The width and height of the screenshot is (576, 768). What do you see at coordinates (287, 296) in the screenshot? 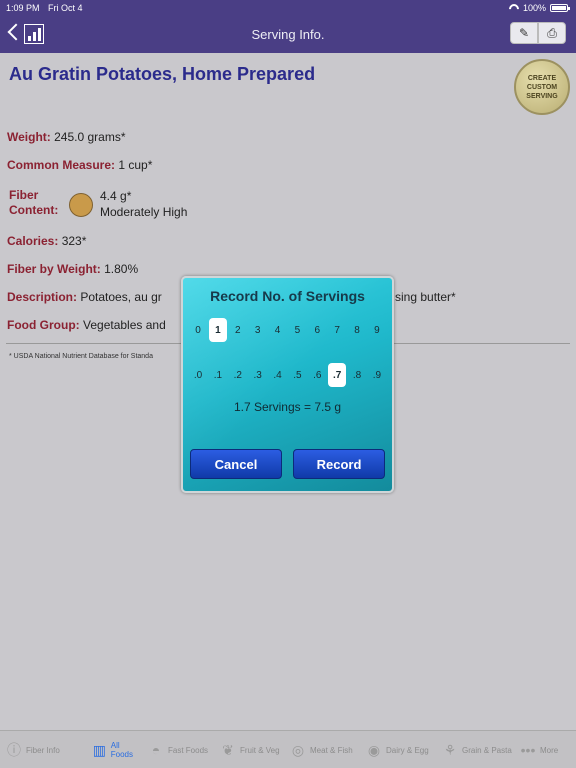
I see `dialog-title: Record No. of Servings` at bounding box center [287, 296].